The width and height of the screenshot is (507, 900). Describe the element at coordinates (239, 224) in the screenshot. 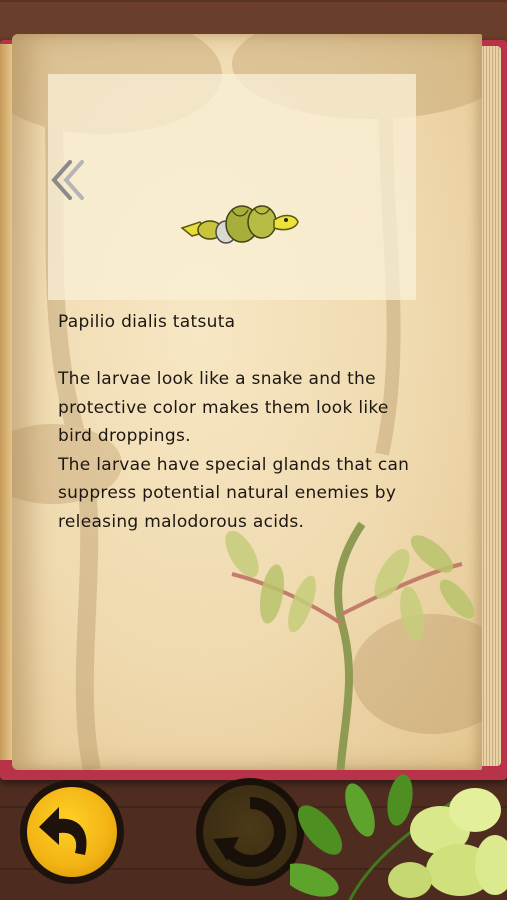

I see `caterpillar-illustration` at that location.